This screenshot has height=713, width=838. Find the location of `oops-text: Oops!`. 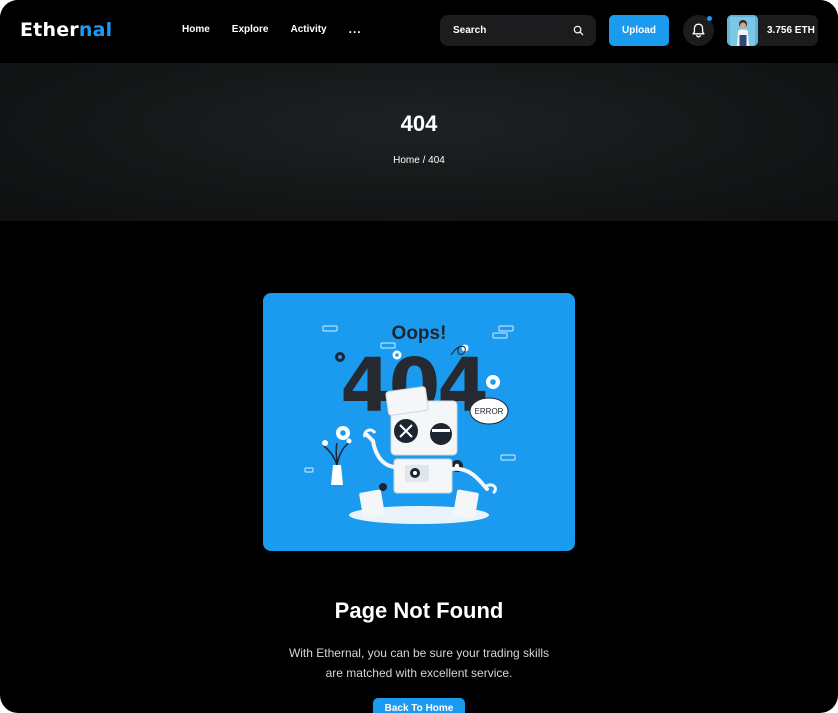

oops-text: Oops! is located at coordinates (419, 333).